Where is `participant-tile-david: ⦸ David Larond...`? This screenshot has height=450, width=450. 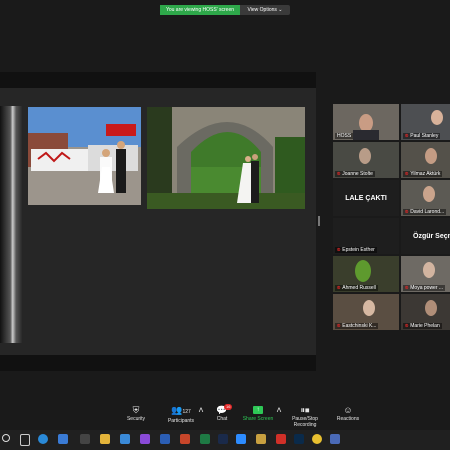
participant-tile-david: ⦸ David Larond... is located at coordinates (425, 198).